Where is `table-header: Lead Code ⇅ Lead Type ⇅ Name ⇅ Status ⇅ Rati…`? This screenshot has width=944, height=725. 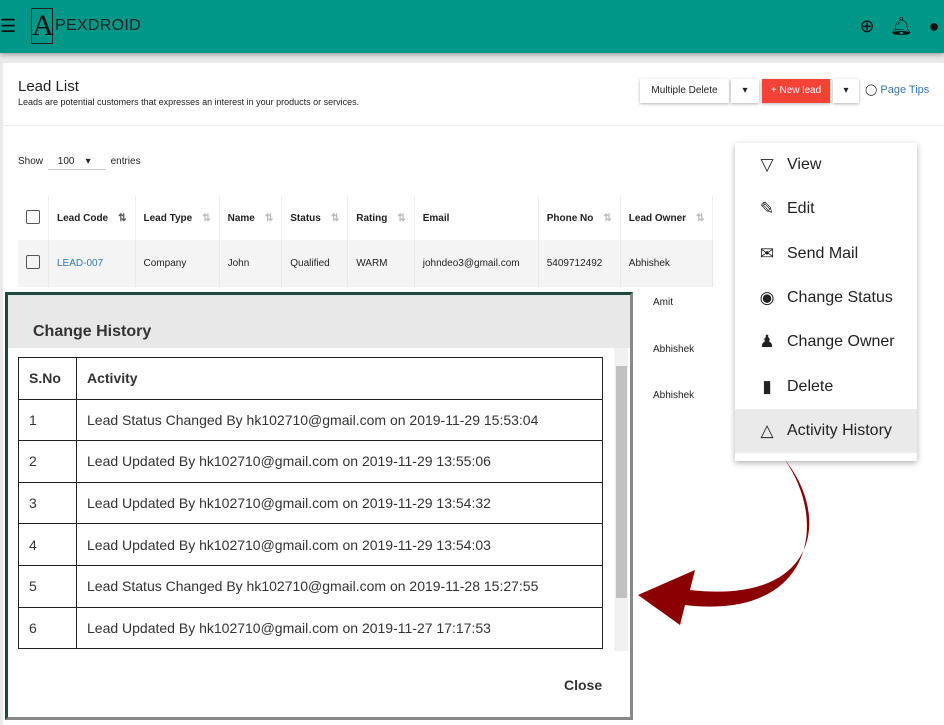
table-header: Lead Code ⇅ Lead Type ⇅ Name ⇅ Status ⇅ Rati… is located at coordinates (366, 218).